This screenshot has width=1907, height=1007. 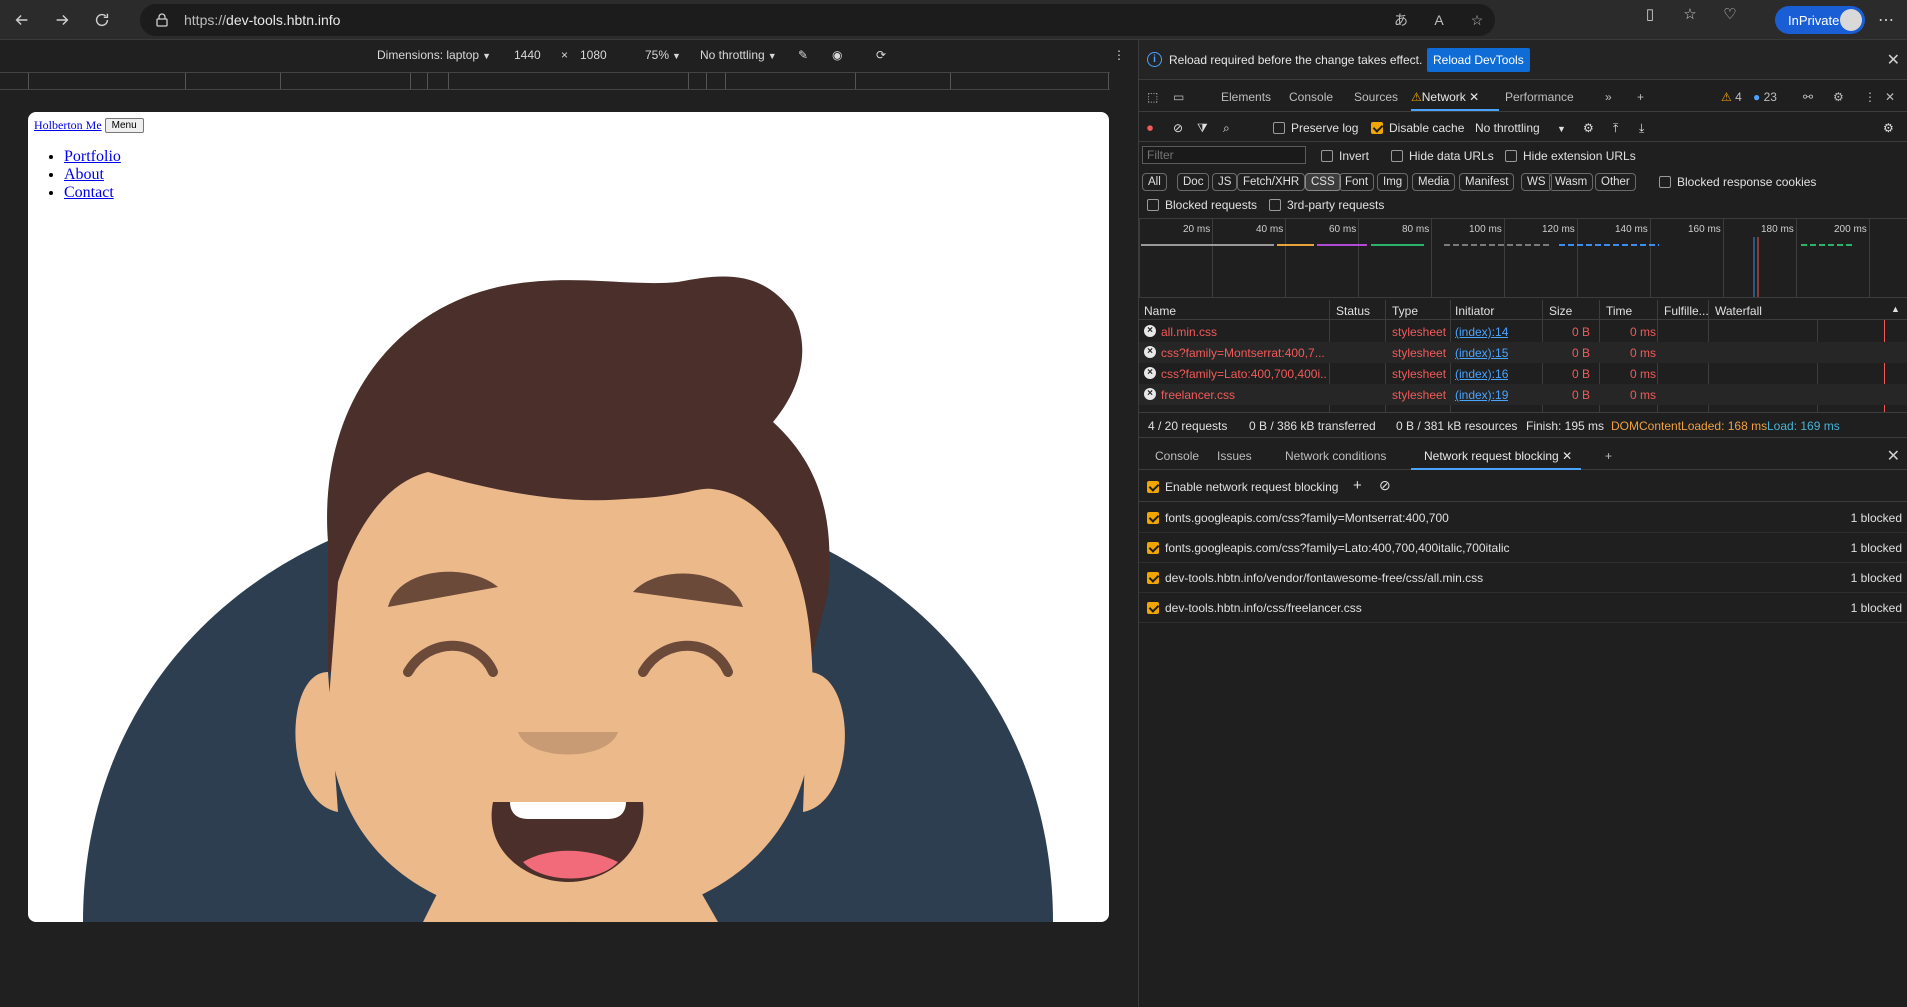 What do you see at coordinates (1520, 128) in the screenshot?
I see `throttling-dropdown: No throttling ▼` at bounding box center [1520, 128].